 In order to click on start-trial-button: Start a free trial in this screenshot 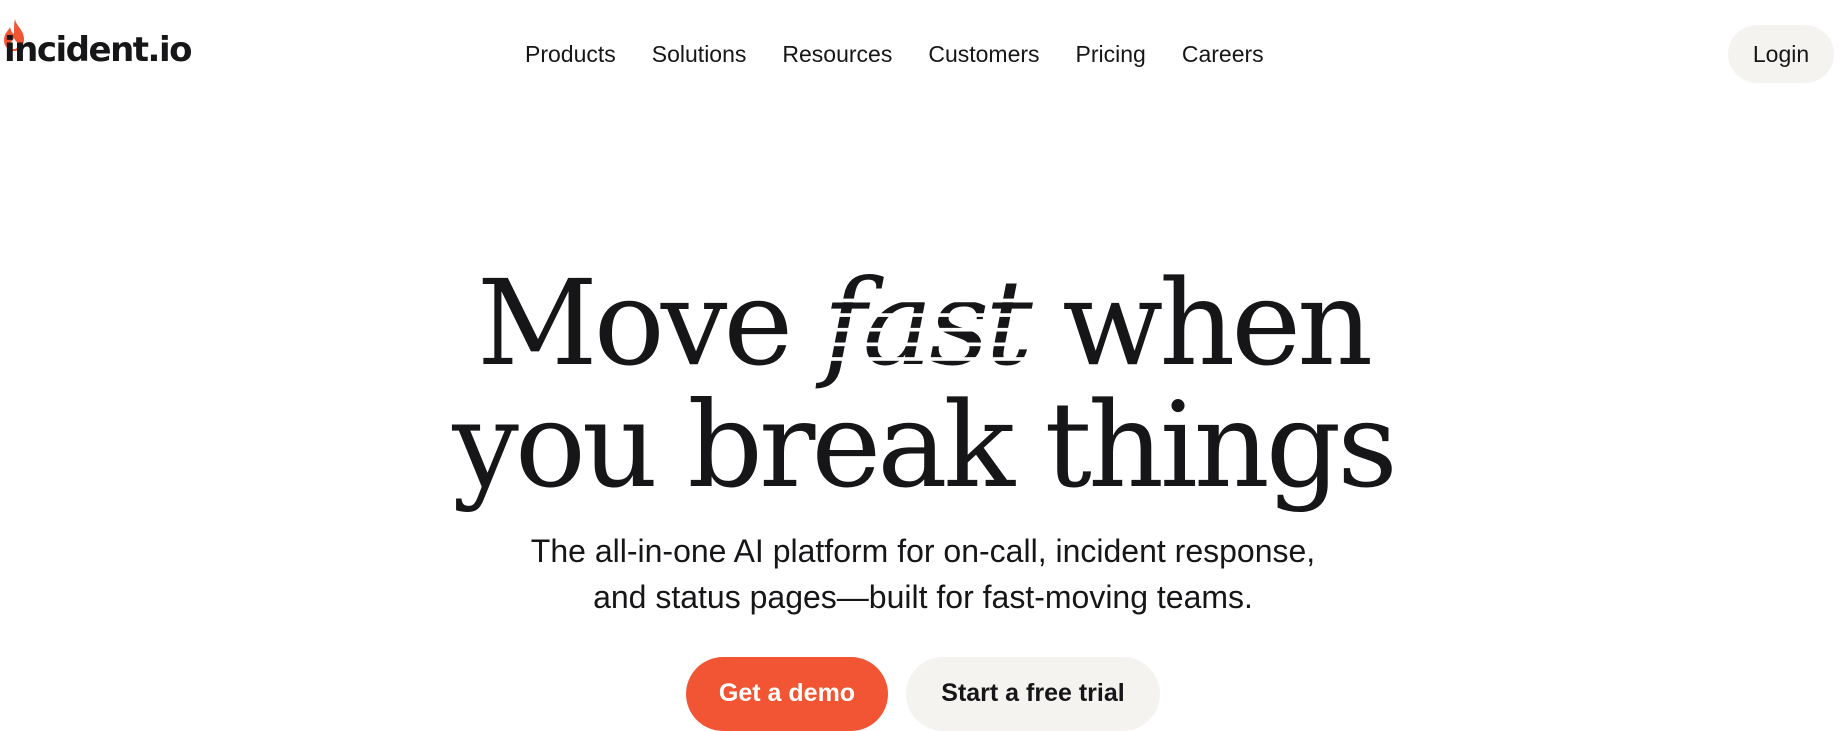, I will do `click(1033, 694)`.